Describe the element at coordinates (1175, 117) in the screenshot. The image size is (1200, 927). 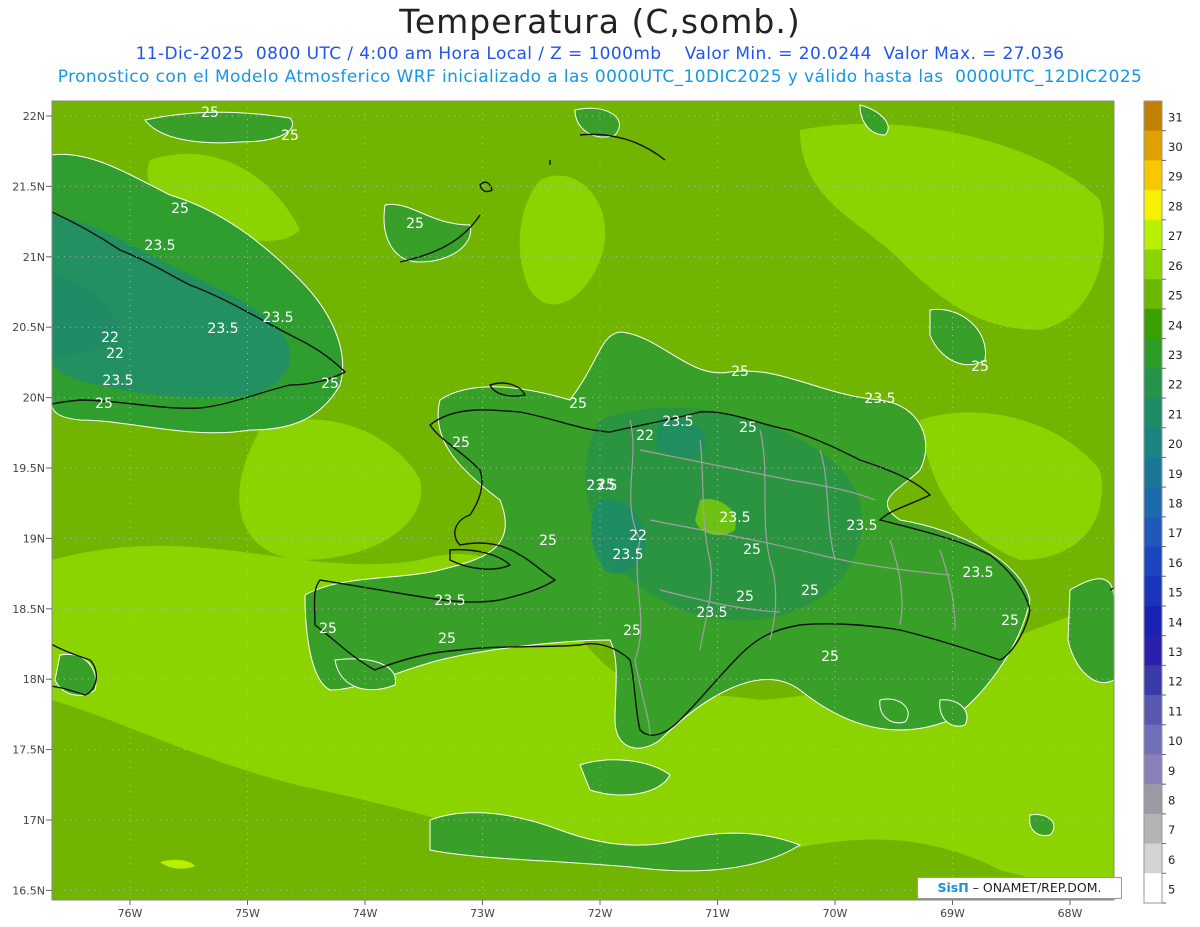
I see `colorbar-label: 31` at that location.